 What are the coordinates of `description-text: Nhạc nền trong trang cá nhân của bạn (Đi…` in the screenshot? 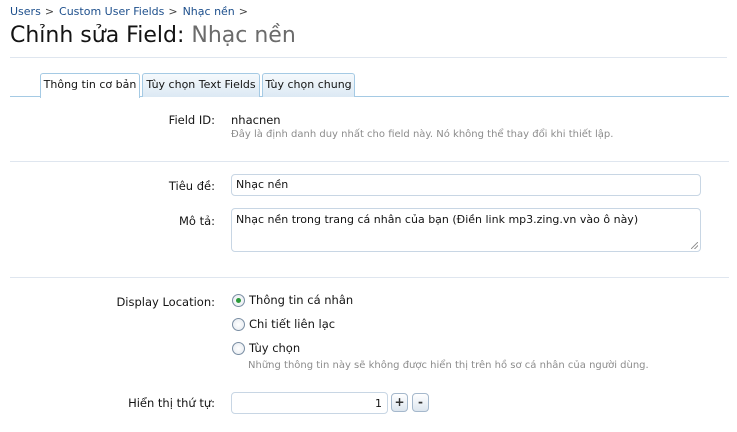 It's located at (437, 219).